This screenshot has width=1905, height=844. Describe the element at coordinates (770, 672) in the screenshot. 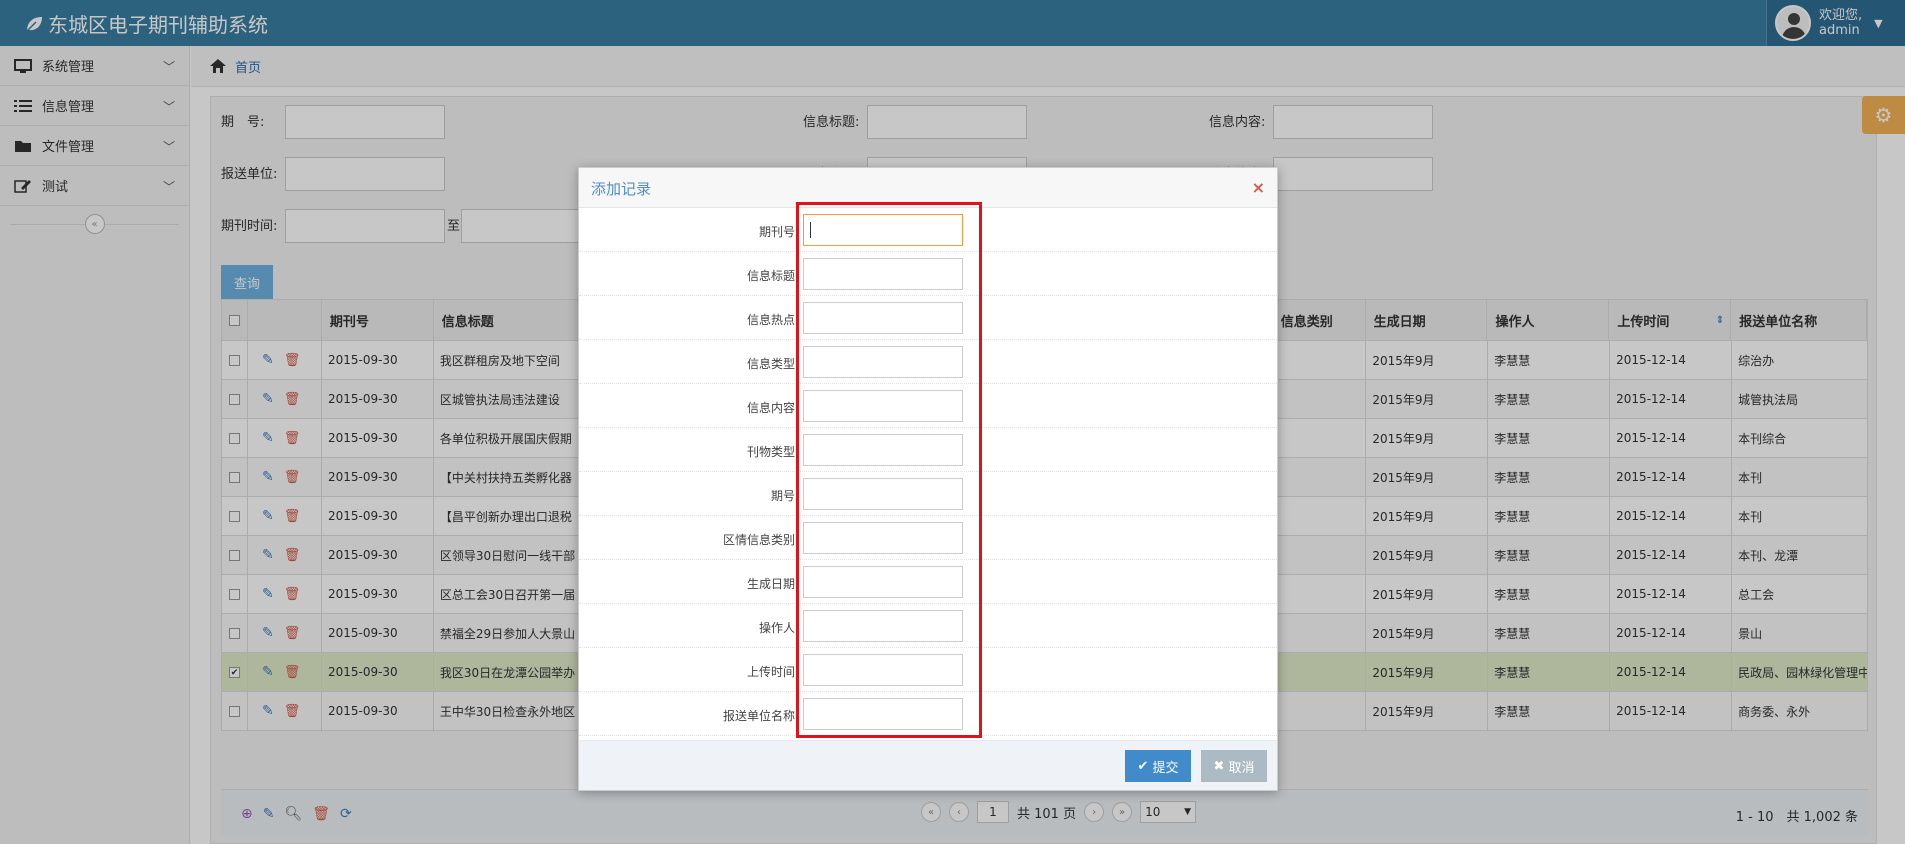

I see `form-label: 上传时间` at that location.